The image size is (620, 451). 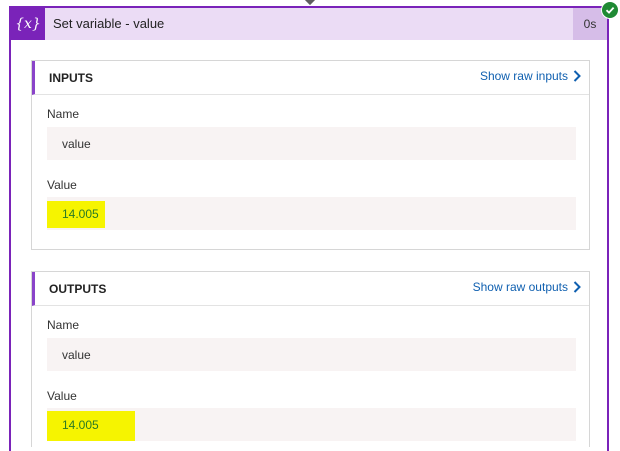 I want to click on input-name-field: value, so click(x=311, y=143).